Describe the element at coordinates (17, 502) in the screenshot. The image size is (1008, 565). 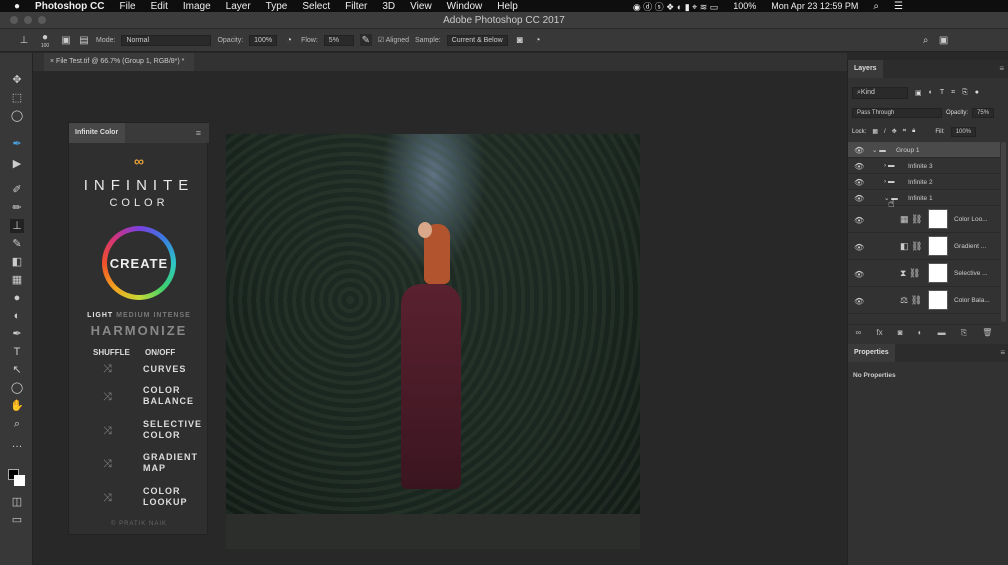
I see `quick-mask-icon: ◫` at that location.